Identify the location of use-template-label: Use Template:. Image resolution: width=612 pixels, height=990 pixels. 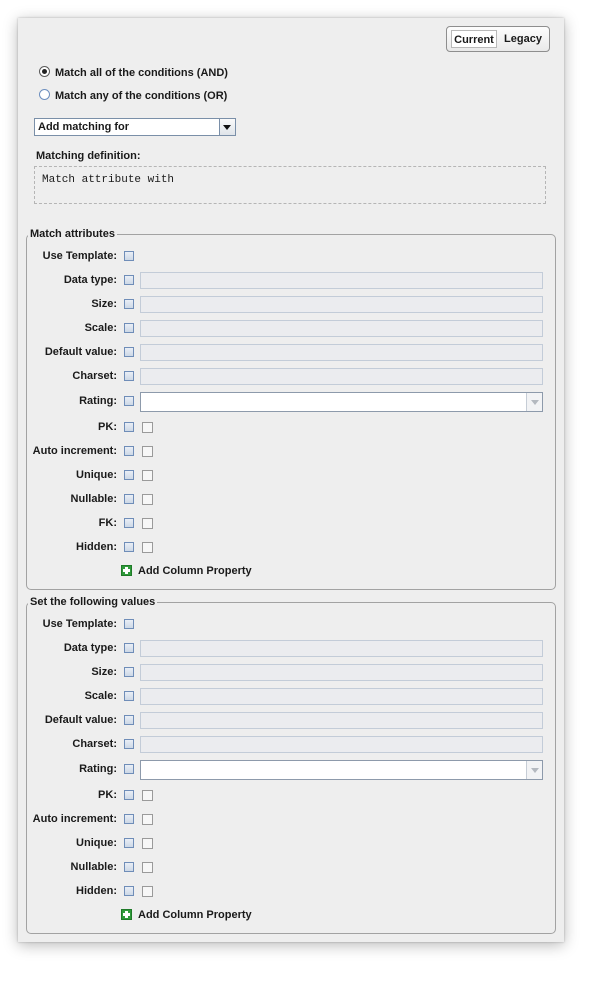
(79, 256).